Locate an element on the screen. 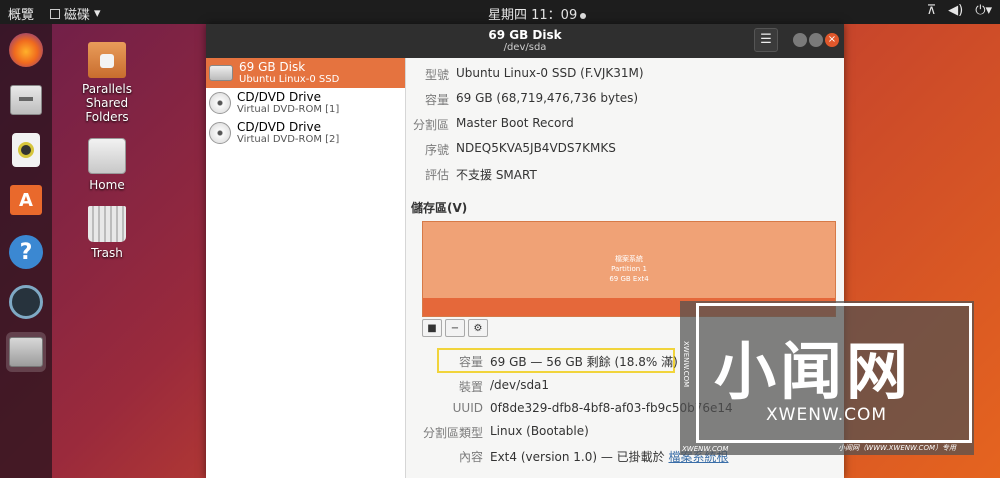  desktop-trash: Trash is located at coordinates (107, 233).